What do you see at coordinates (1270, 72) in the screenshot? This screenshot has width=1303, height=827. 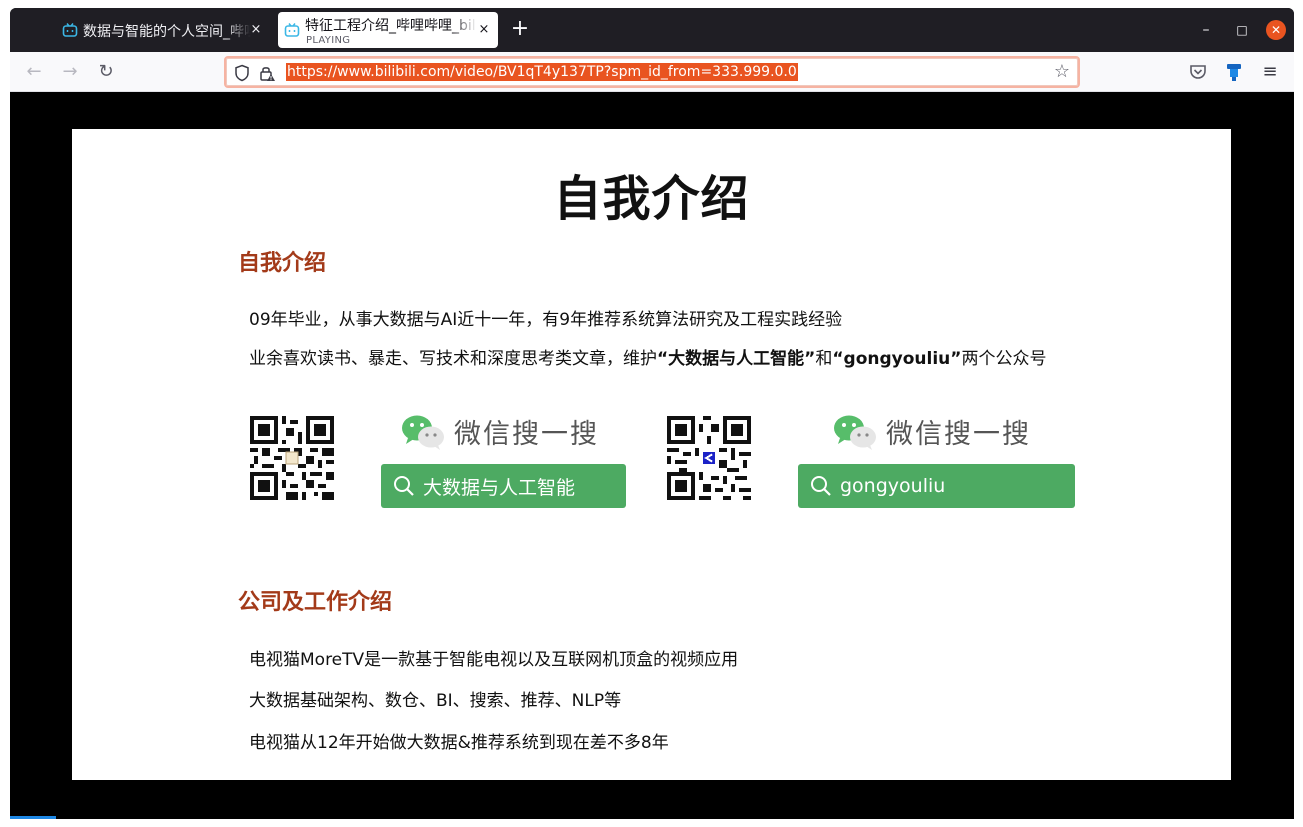 I see `hamburger-menu-icon: ≡` at bounding box center [1270, 72].